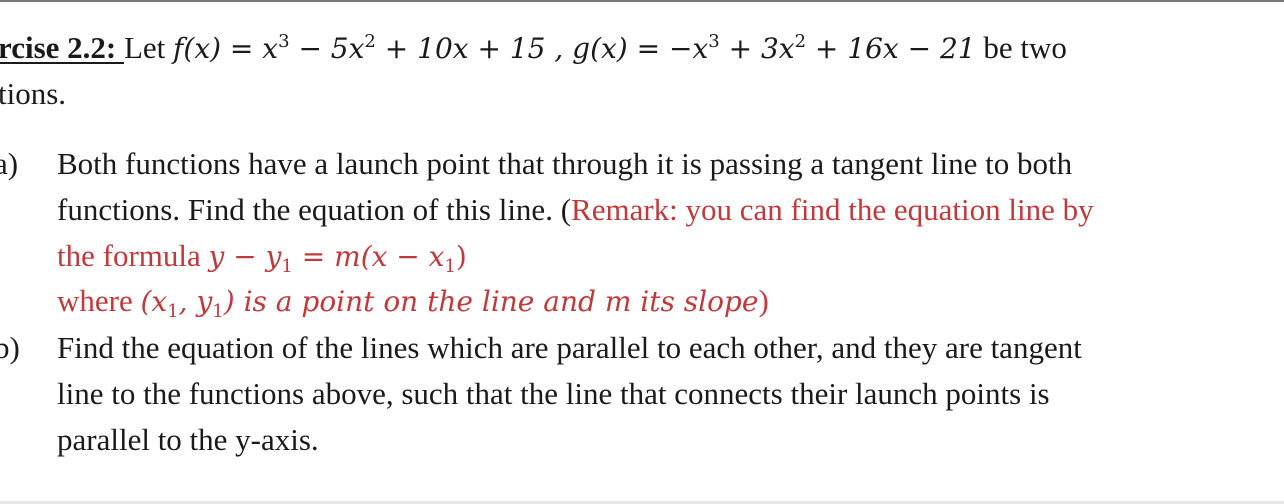 This screenshot has height=504, width=1284. What do you see at coordinates (359, 48) in the screenshot?
I see `f-definition: f(x) = x3 − 5x2 + 10x + 15` at bounding box center [359, 48].